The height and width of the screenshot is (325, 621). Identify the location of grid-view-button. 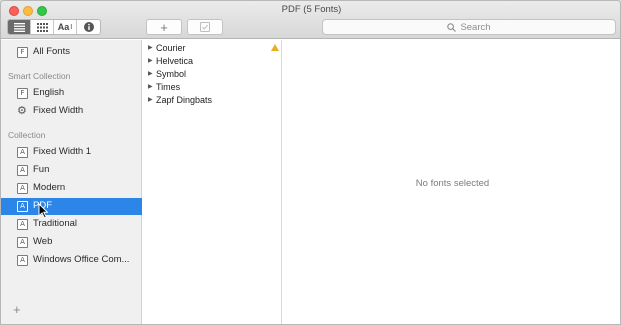
(42, 27).